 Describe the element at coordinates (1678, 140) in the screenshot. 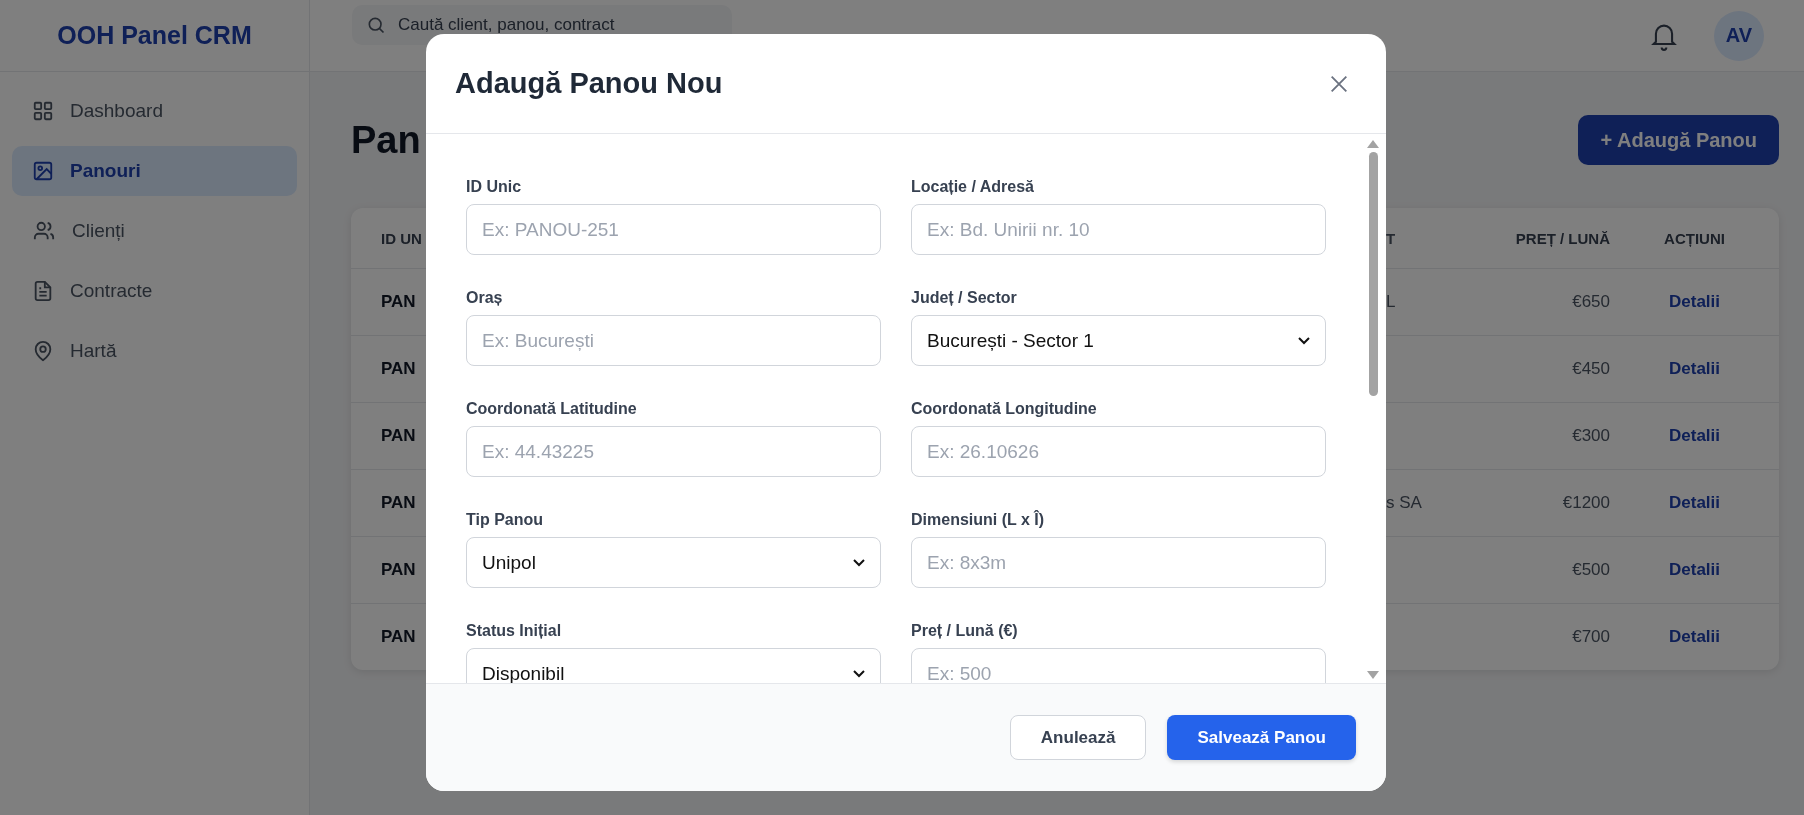

I see `add-panel-button: + Adaugă Panou` at that location.